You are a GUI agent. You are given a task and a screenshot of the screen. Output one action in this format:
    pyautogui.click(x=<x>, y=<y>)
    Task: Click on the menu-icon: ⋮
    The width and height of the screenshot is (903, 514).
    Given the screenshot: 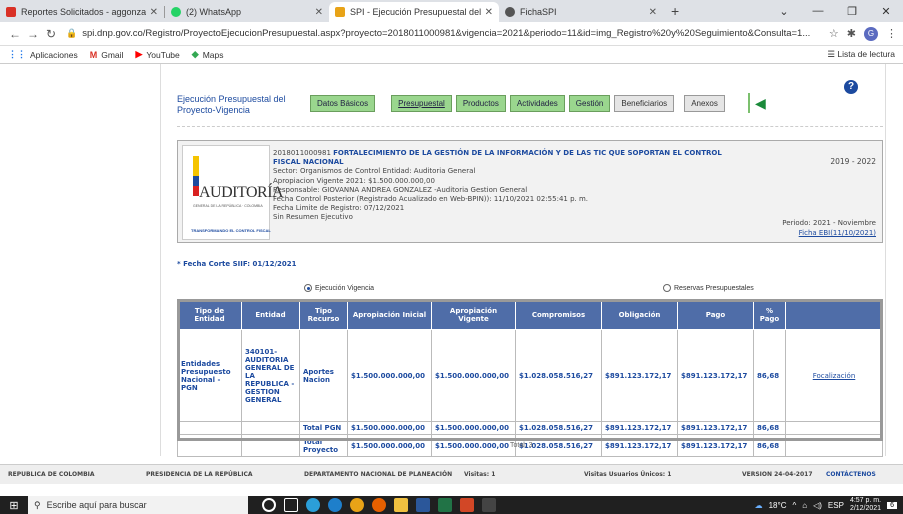 What is the action you would take?
    pyautogui.click(x=891, y=33)
    